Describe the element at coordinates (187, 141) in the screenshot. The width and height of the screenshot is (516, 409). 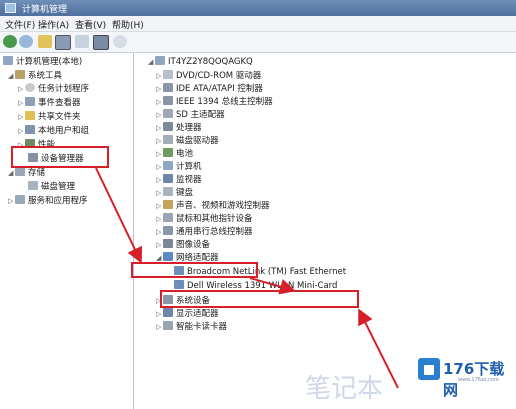
I see `device-category: ▷ 磁盘驱动器` at that location.